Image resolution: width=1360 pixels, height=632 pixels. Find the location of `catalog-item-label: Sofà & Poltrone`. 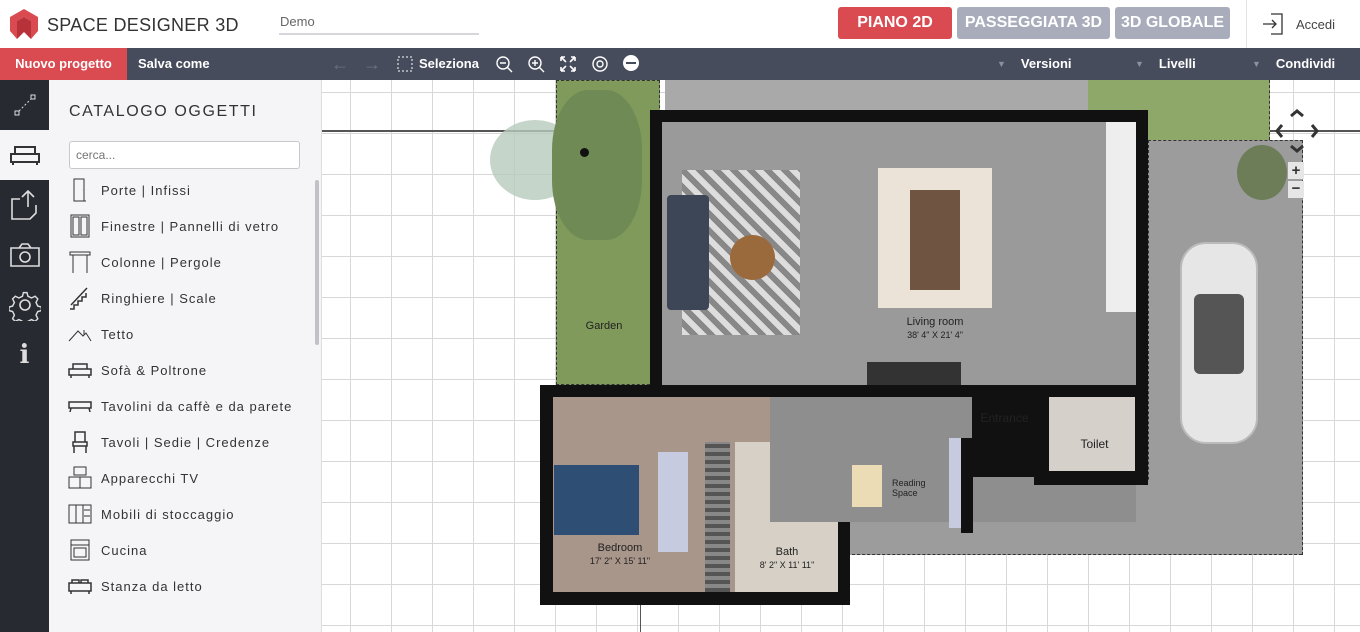

catalog-item-label: Sofà & Poltrone is located at coordinates (154, 370).